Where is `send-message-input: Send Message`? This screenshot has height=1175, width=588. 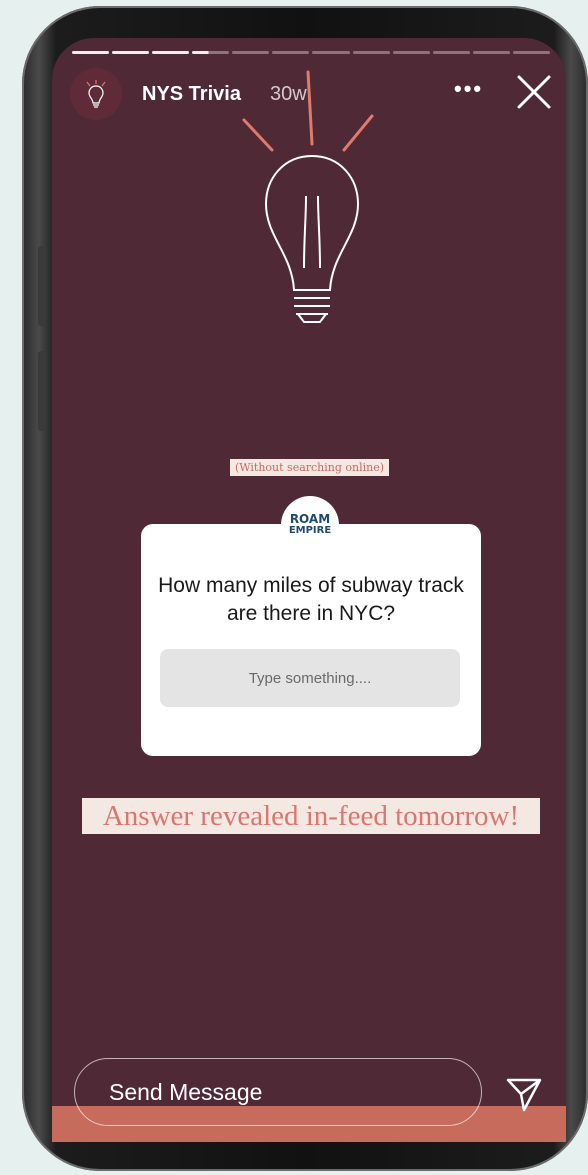 send-message-input: Send Message is located at coordinates (278, 1092).